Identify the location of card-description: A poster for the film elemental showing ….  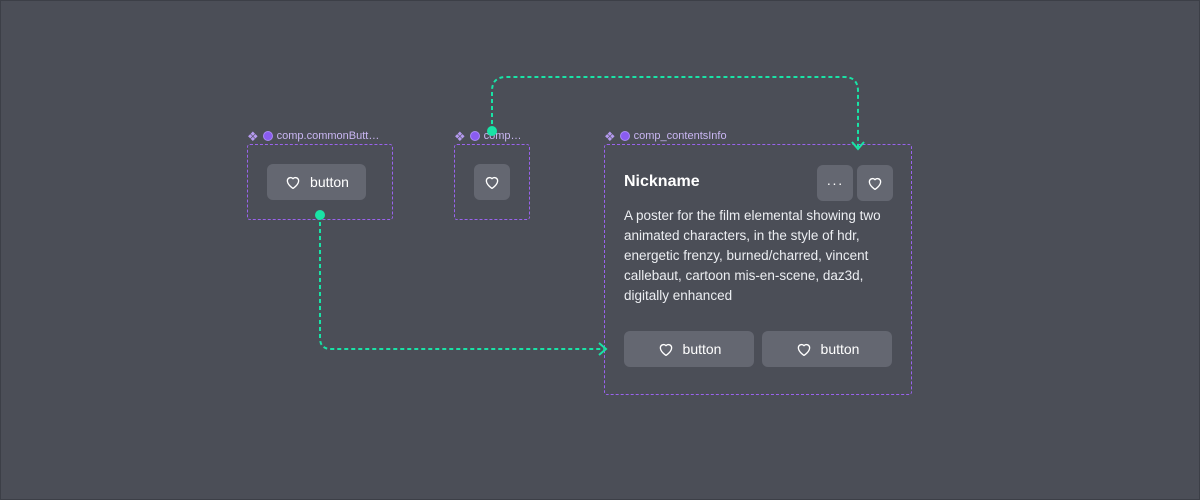
(752, 255).